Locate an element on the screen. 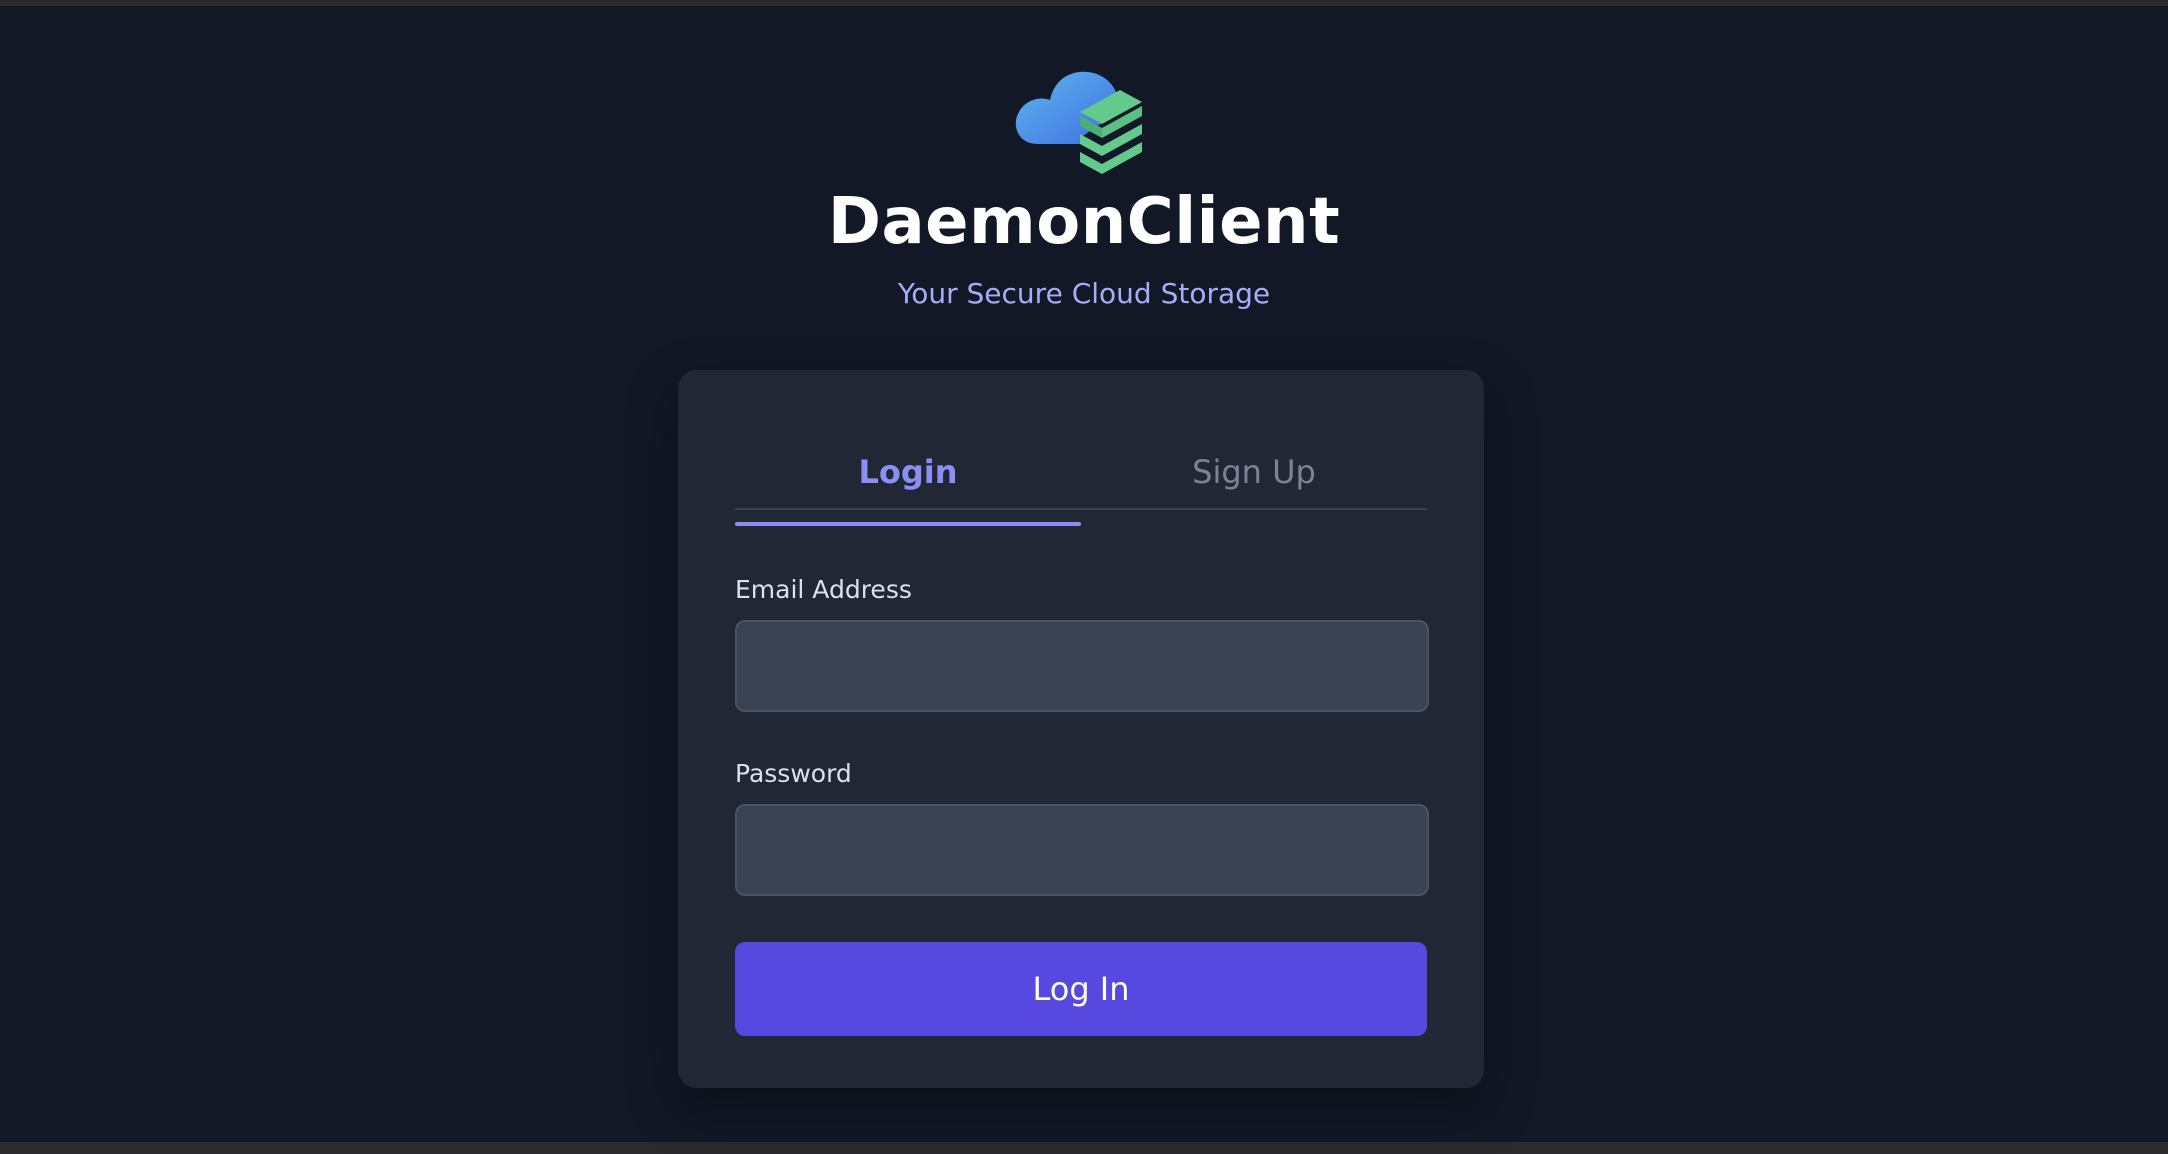 This screenshot has width=2168, height=1154. auth-tabs: Login Sign Up is located at coordinates (1081, 487).